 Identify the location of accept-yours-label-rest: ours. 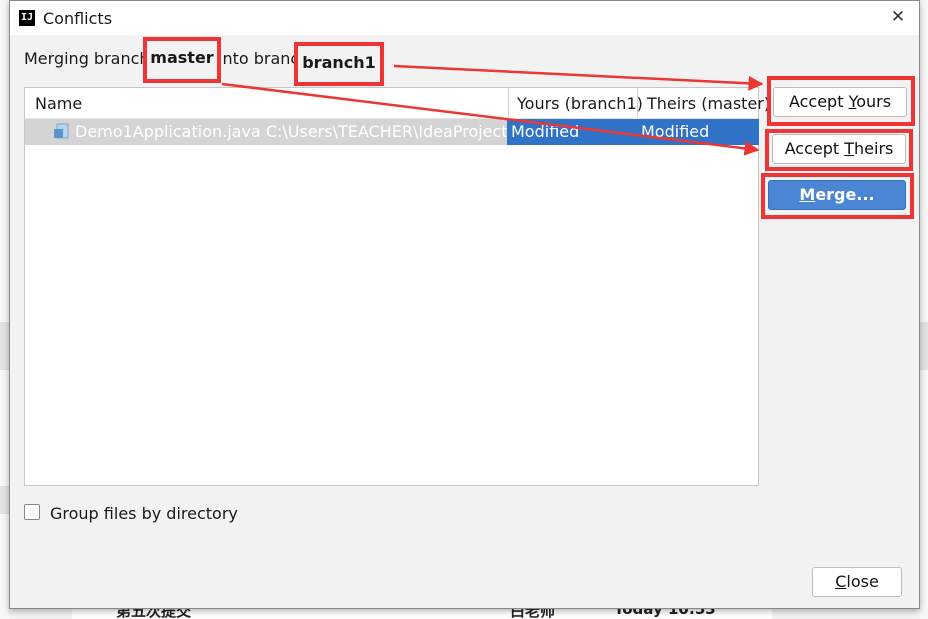
(874, 101).